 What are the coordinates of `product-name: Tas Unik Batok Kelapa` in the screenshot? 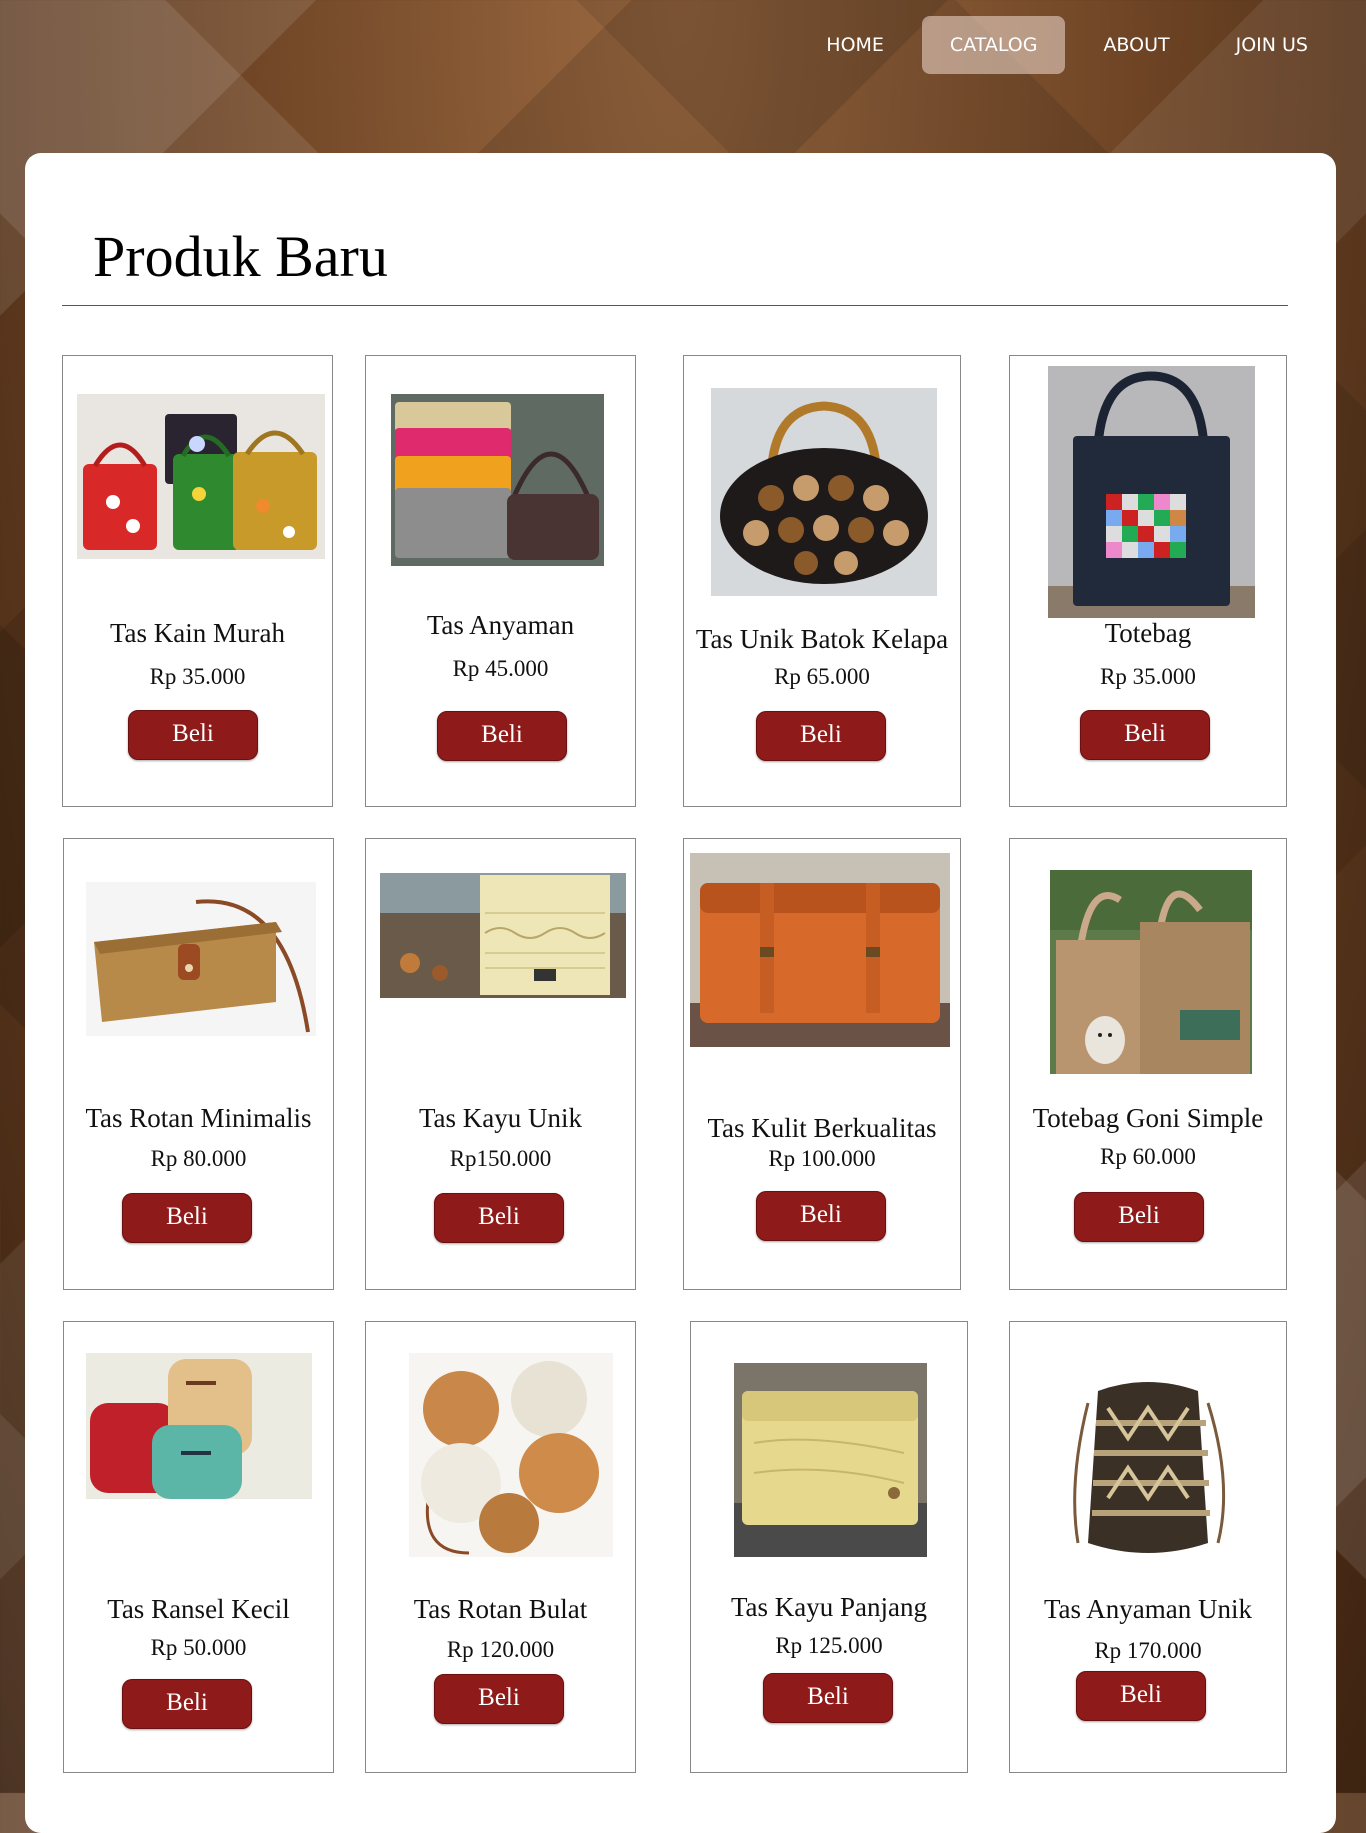 It's located at (822, 639).